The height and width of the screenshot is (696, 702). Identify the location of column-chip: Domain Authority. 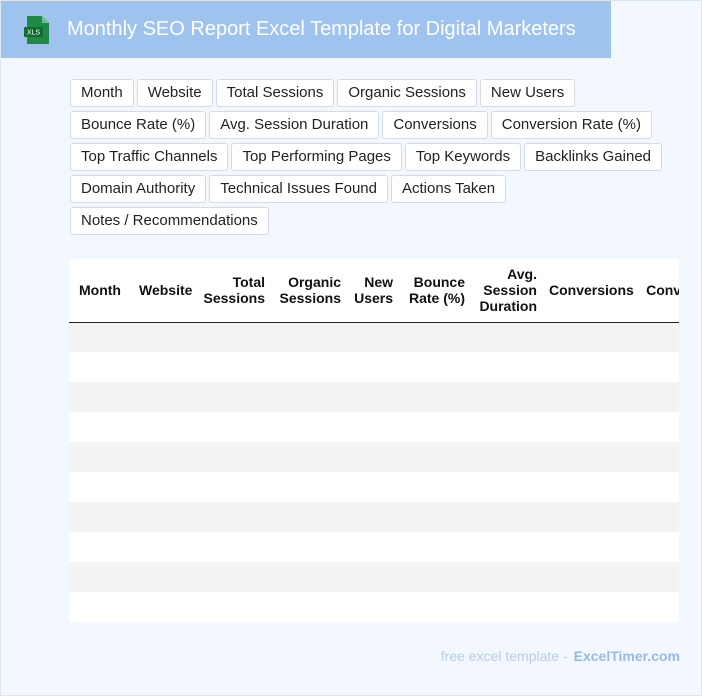
(138, 189).